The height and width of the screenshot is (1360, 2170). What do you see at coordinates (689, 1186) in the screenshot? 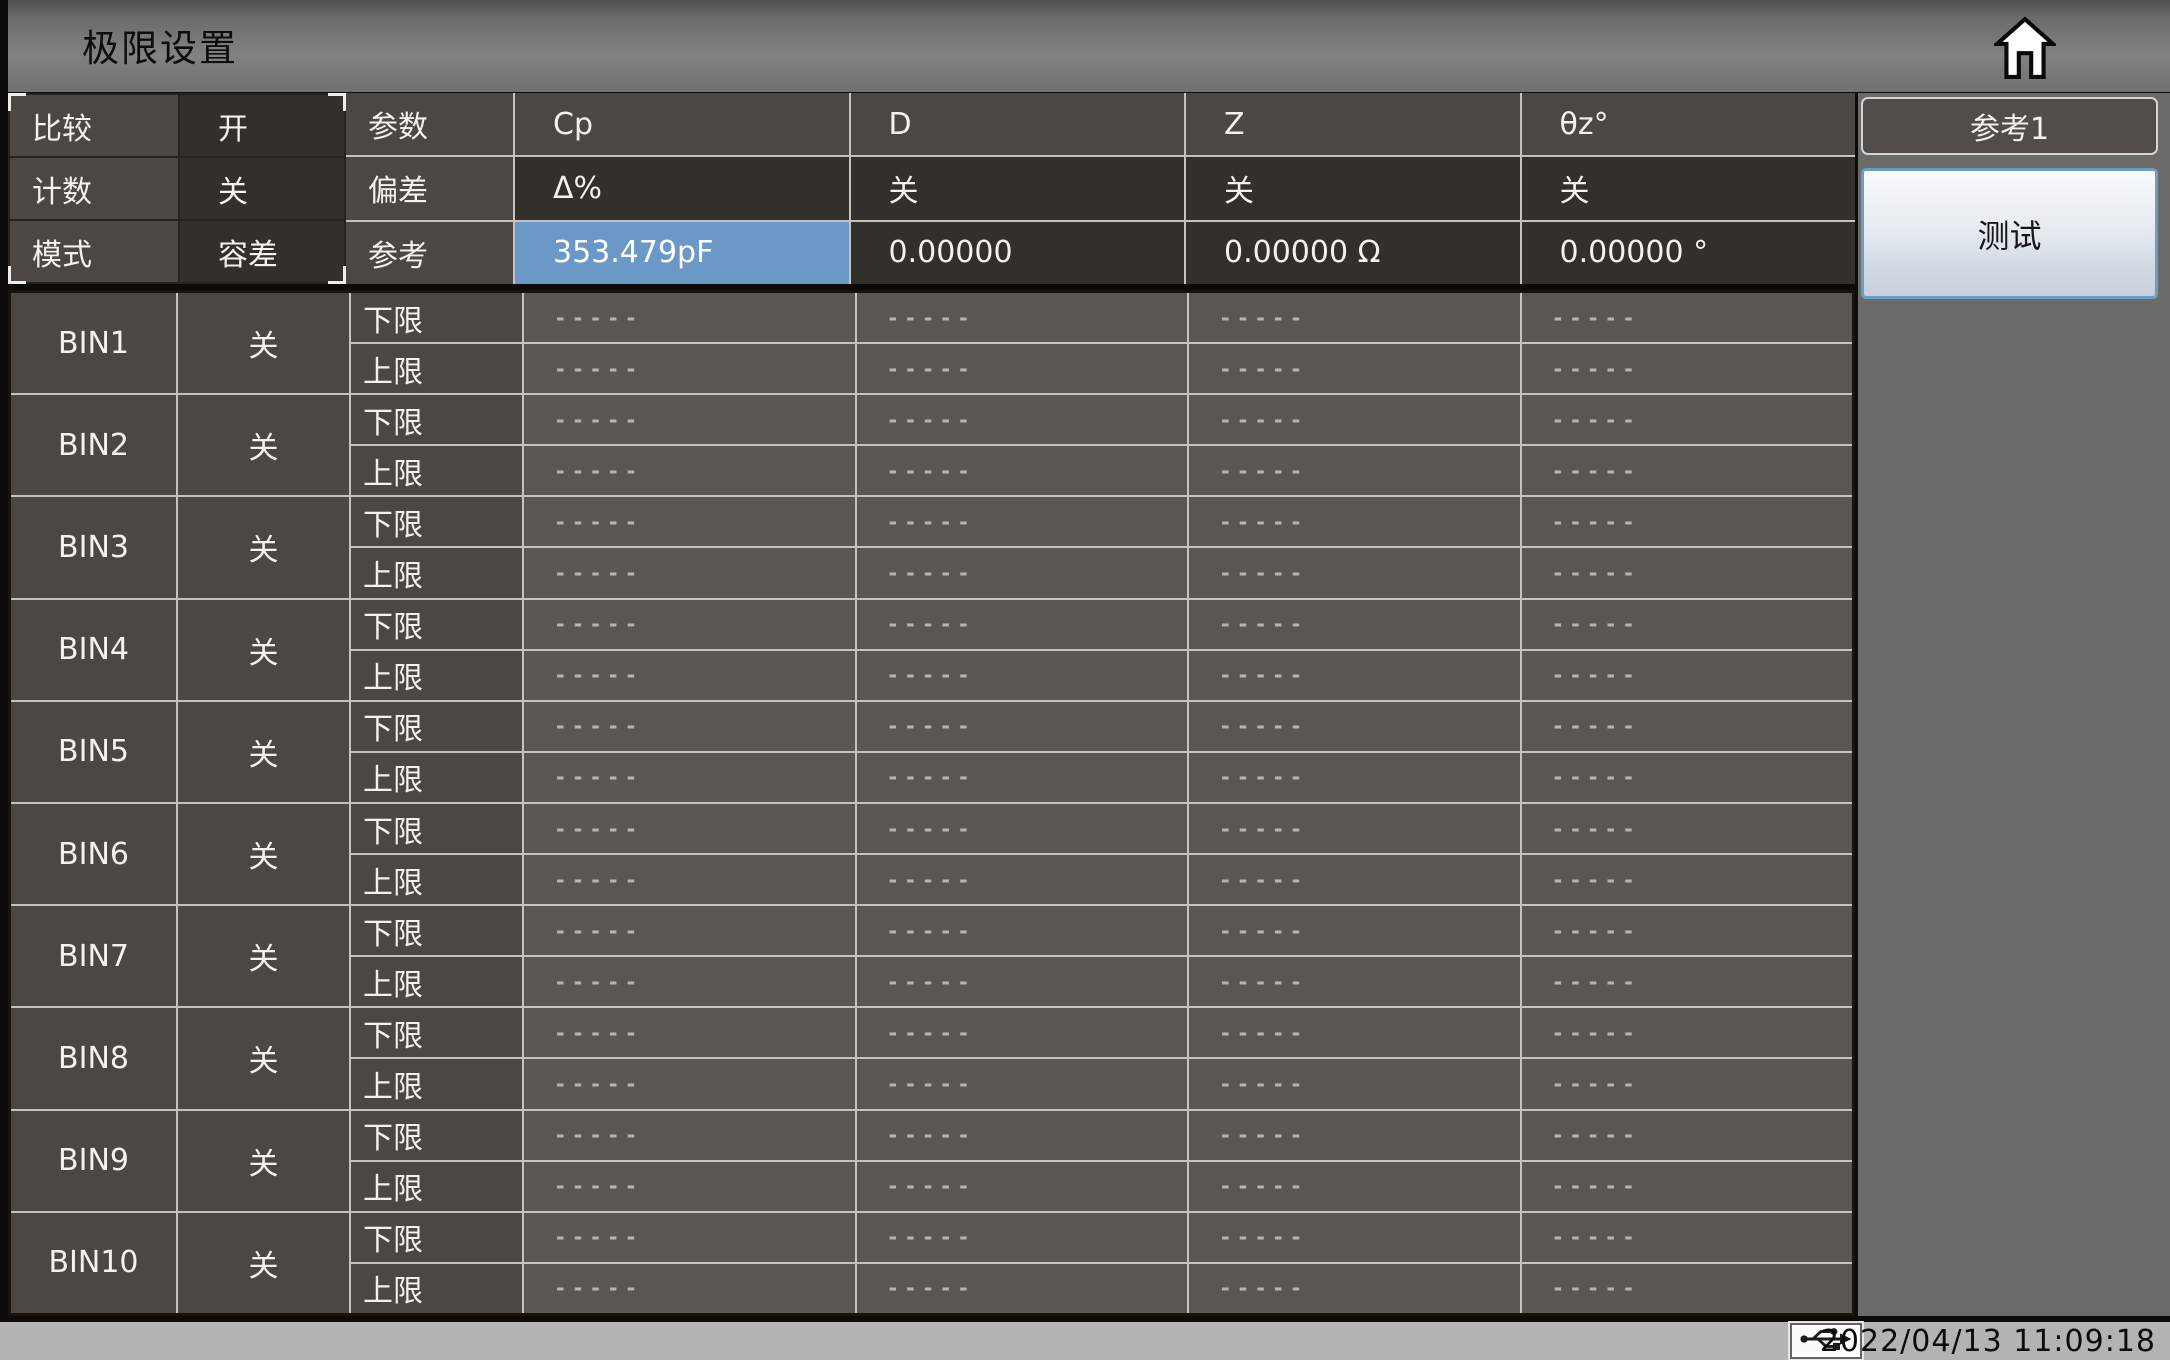
I see `bin-BIN9-upper-value-0: -----` at bounding box center [689, 1186].